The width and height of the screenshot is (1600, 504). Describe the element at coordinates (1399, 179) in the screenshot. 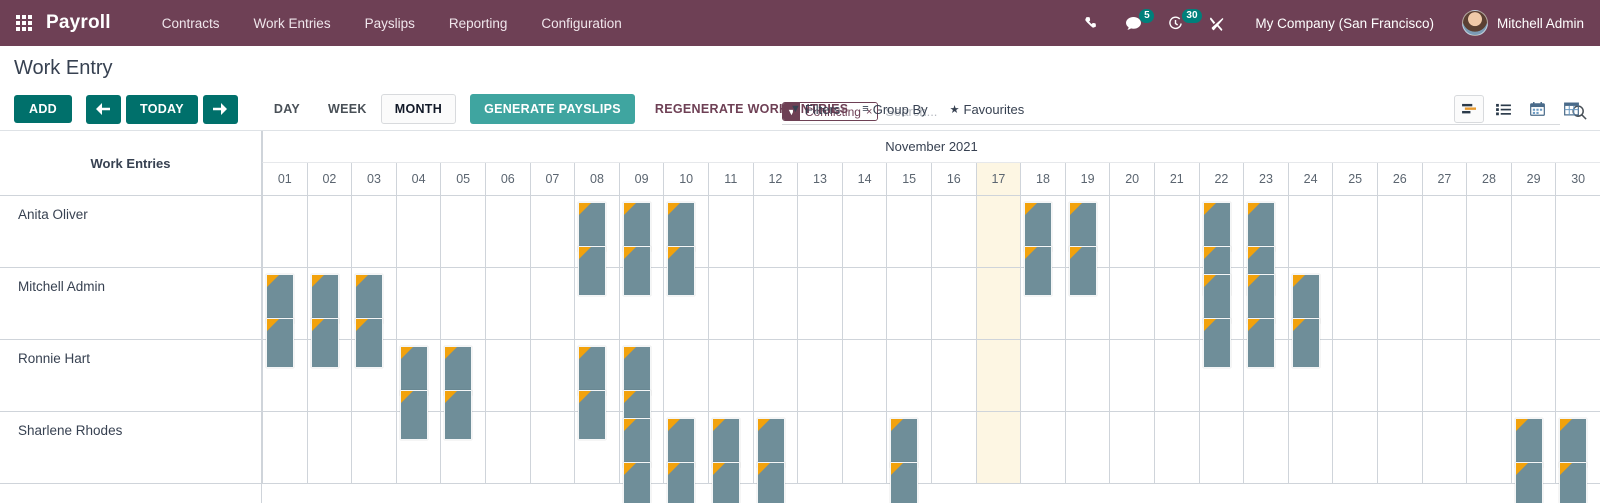

I see `gantt-day-cell-26: 26` at that location.